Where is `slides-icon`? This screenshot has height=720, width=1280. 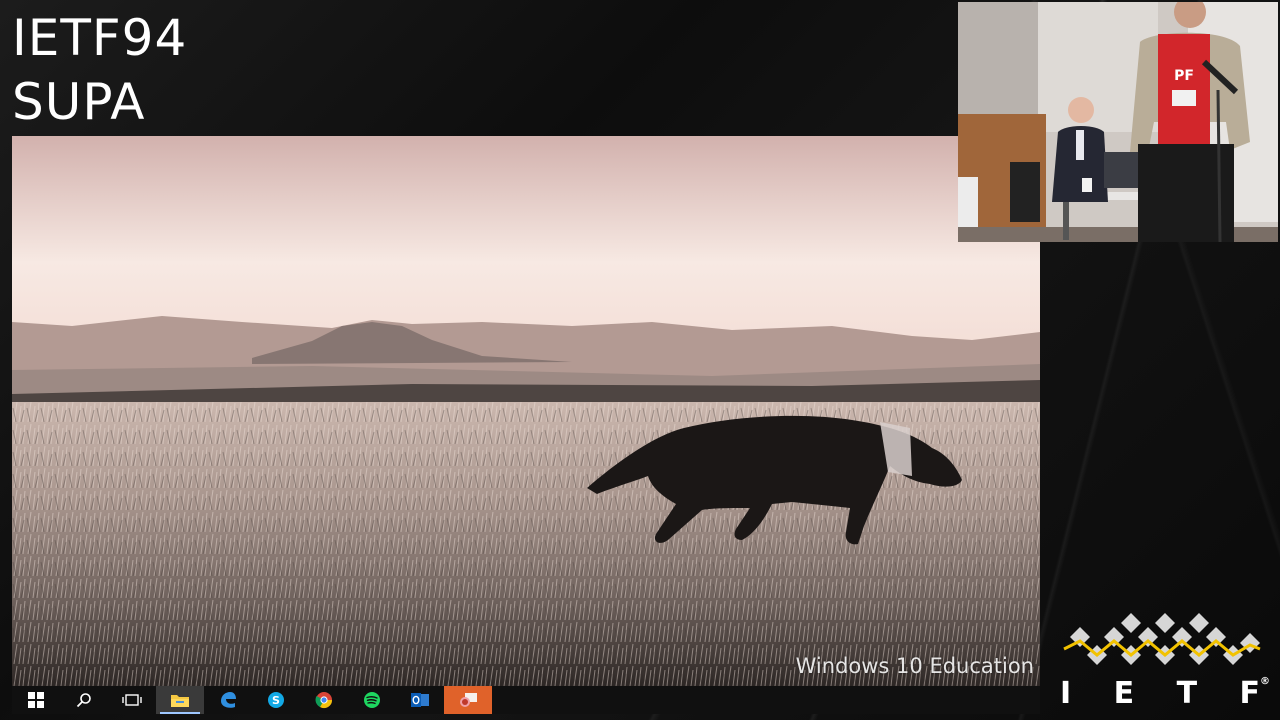 slides-icon is located at coordinates (468, 700).